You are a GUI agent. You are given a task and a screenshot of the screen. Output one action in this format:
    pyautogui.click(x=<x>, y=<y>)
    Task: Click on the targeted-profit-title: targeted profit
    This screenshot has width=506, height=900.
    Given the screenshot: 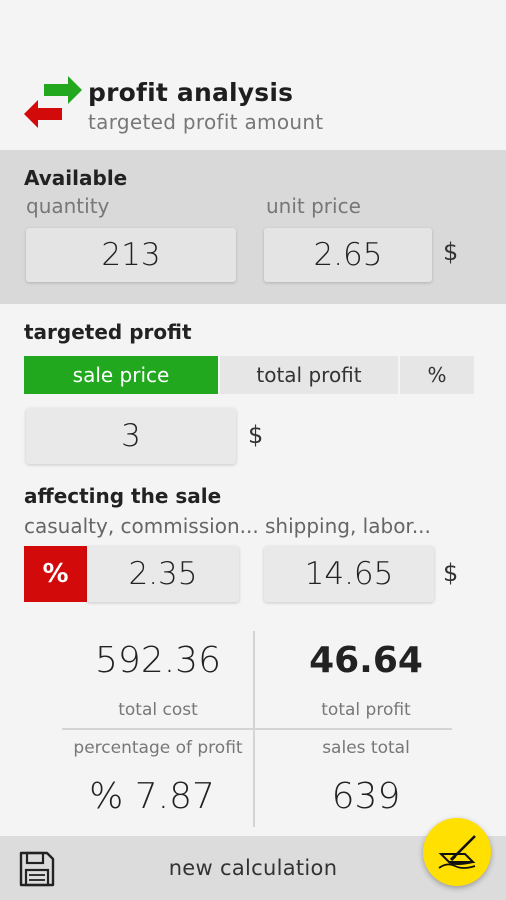 What is the action you would take?
    pyautogui.click(x=108, y=332)
    